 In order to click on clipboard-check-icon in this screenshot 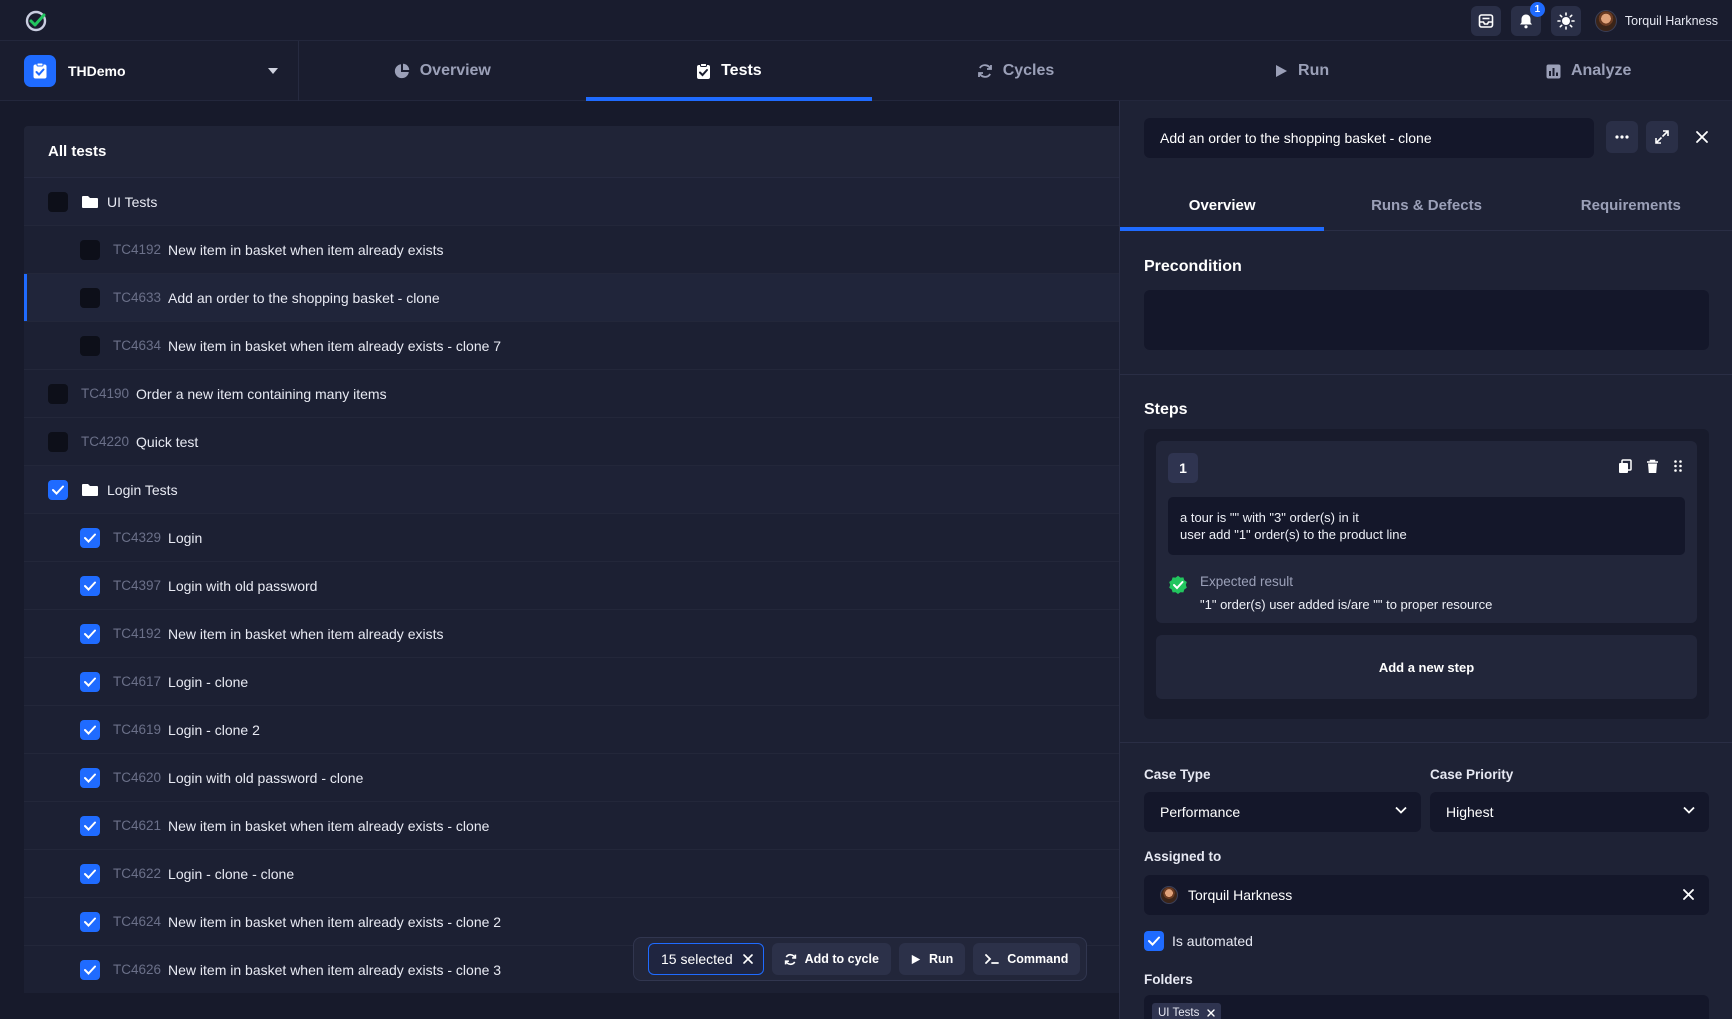, I will do `click(704, 70)`.